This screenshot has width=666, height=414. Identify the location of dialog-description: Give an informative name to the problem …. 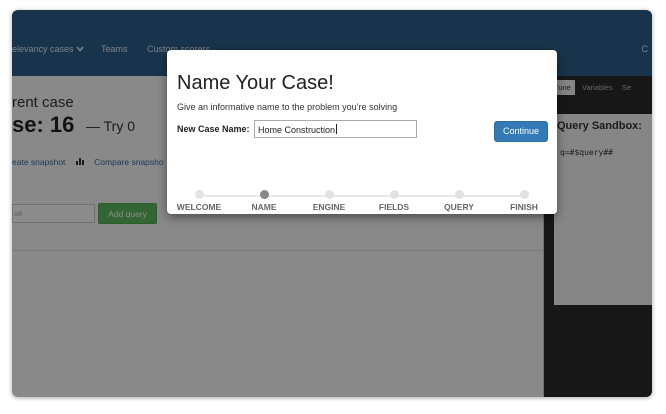
(287, 107).